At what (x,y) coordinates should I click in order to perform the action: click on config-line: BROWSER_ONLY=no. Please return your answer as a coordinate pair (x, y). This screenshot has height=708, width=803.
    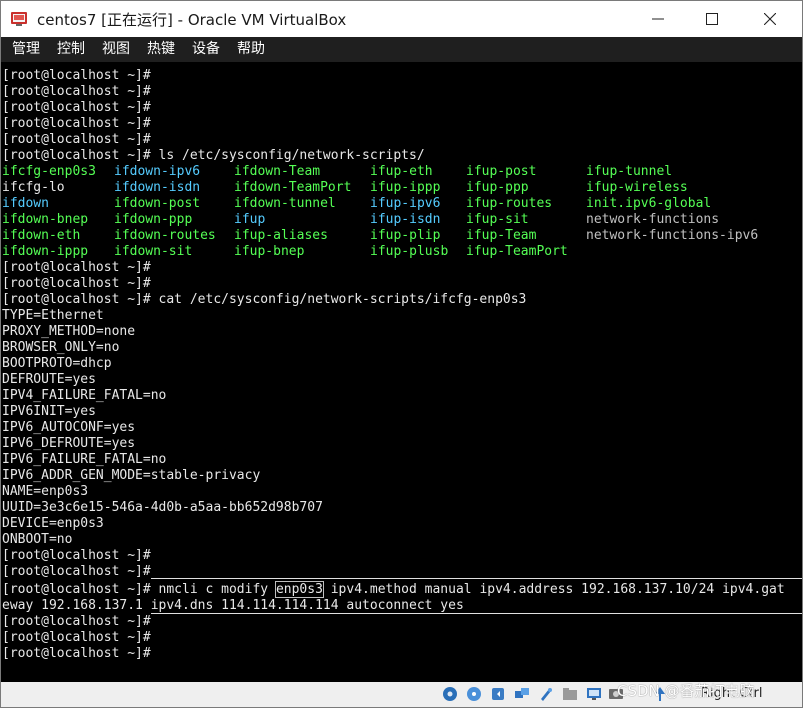
    Looking at the image, I should click on (61, 347).